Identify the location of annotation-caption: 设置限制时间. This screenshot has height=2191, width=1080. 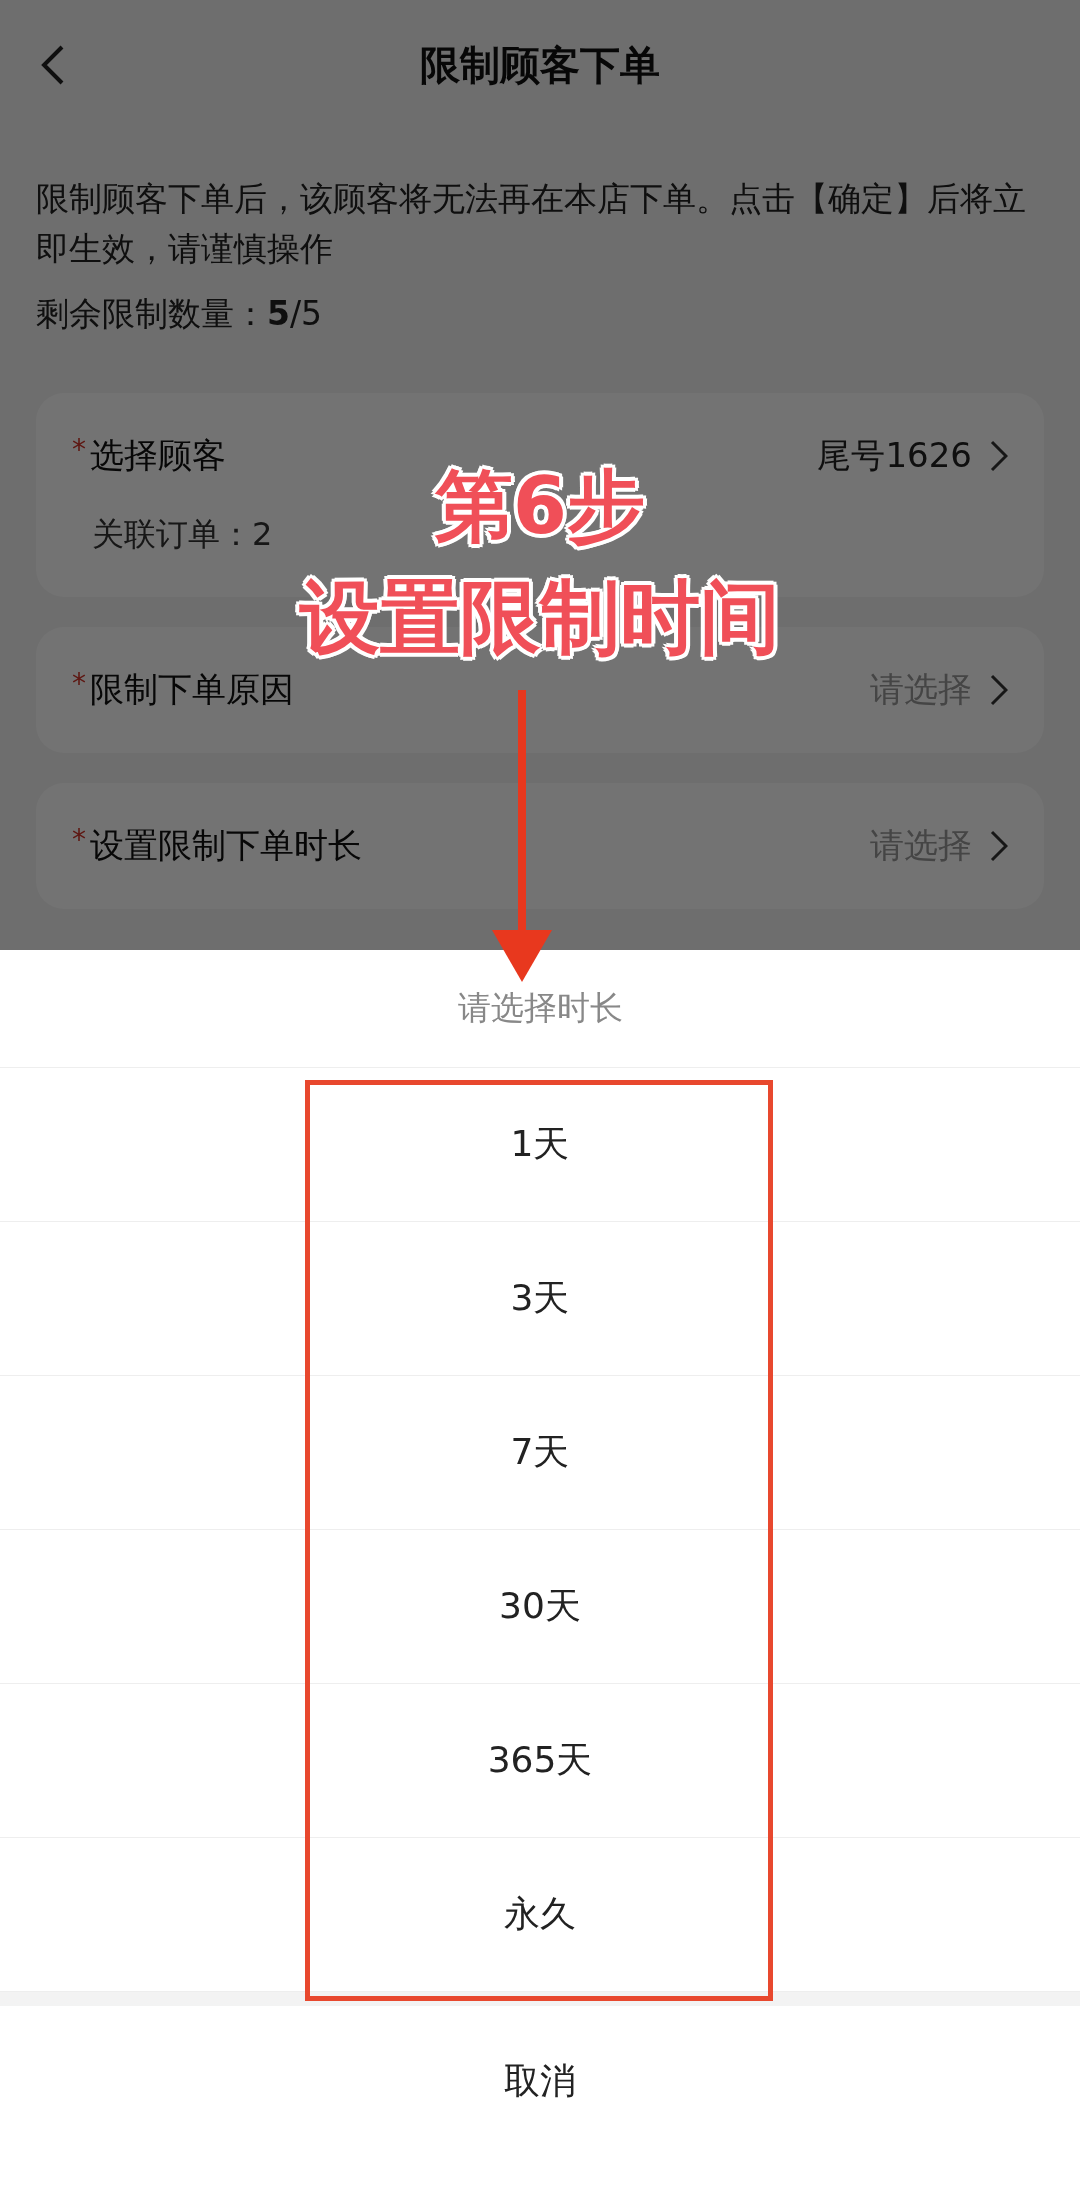
(540, 618).